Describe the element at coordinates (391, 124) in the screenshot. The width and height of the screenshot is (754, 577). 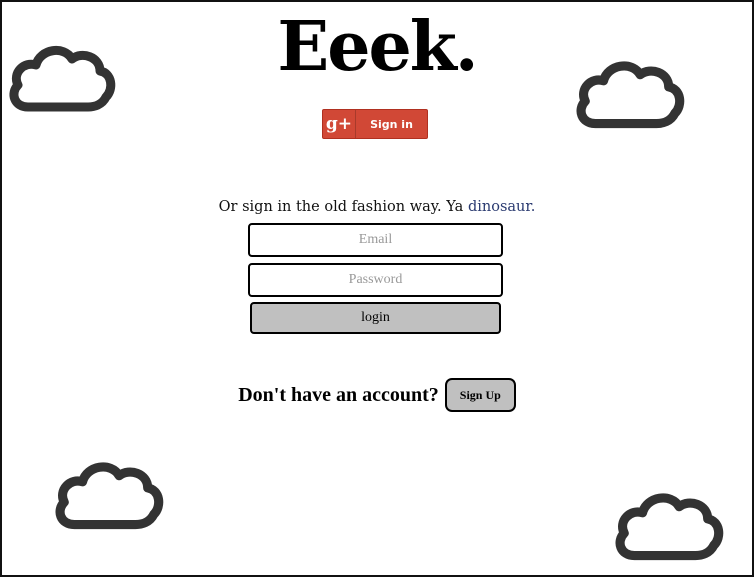
I see `google-signin-label: Sign in` at that location.